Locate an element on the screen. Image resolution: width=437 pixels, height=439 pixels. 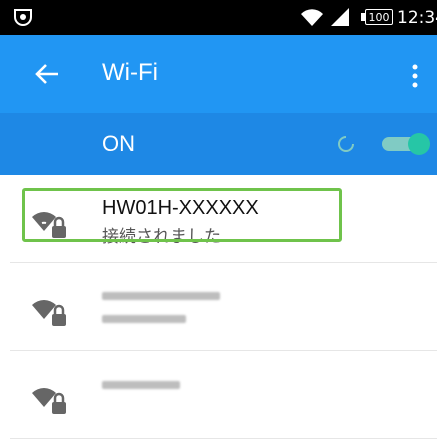
highlight-box is located at coordinates (182, 215).